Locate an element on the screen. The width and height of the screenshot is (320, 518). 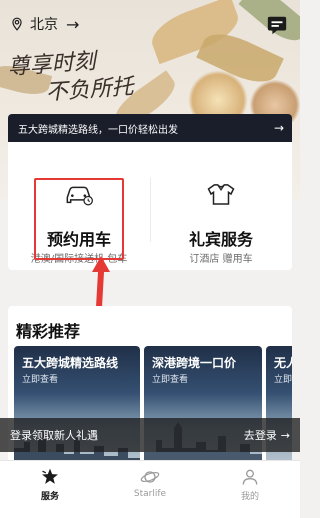
location-selector: 北京 → is located at coordinates (44, 24).